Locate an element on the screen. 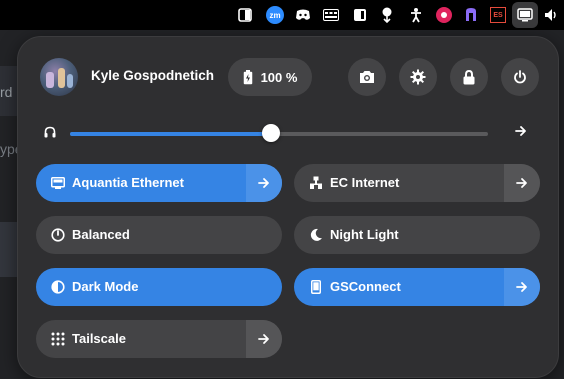 Image resolution: width=564 pixels, height=379 pixels. battery-icon is located at coordinates (247, 76).